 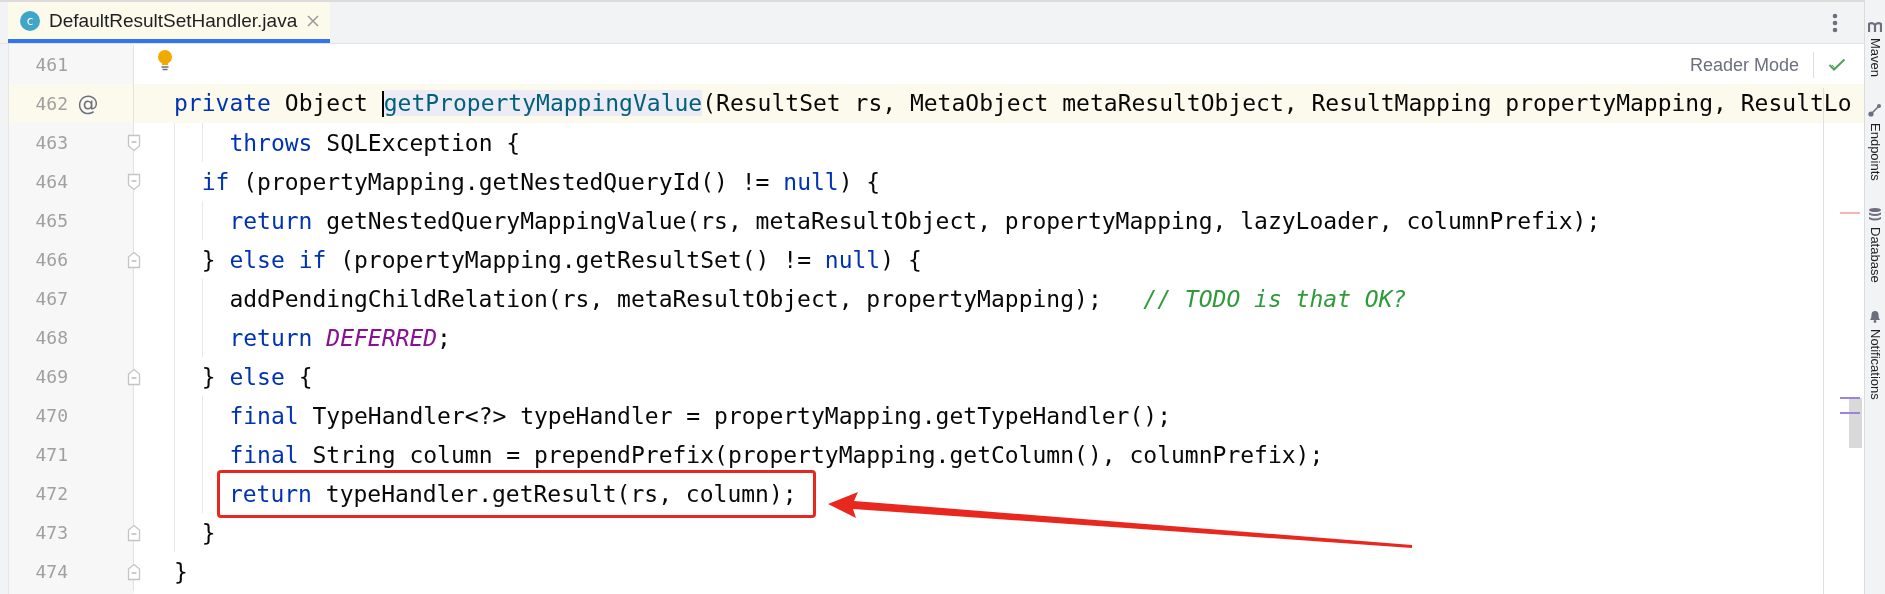 I want to click on nodes-icon, so click(x=1875, y=110).